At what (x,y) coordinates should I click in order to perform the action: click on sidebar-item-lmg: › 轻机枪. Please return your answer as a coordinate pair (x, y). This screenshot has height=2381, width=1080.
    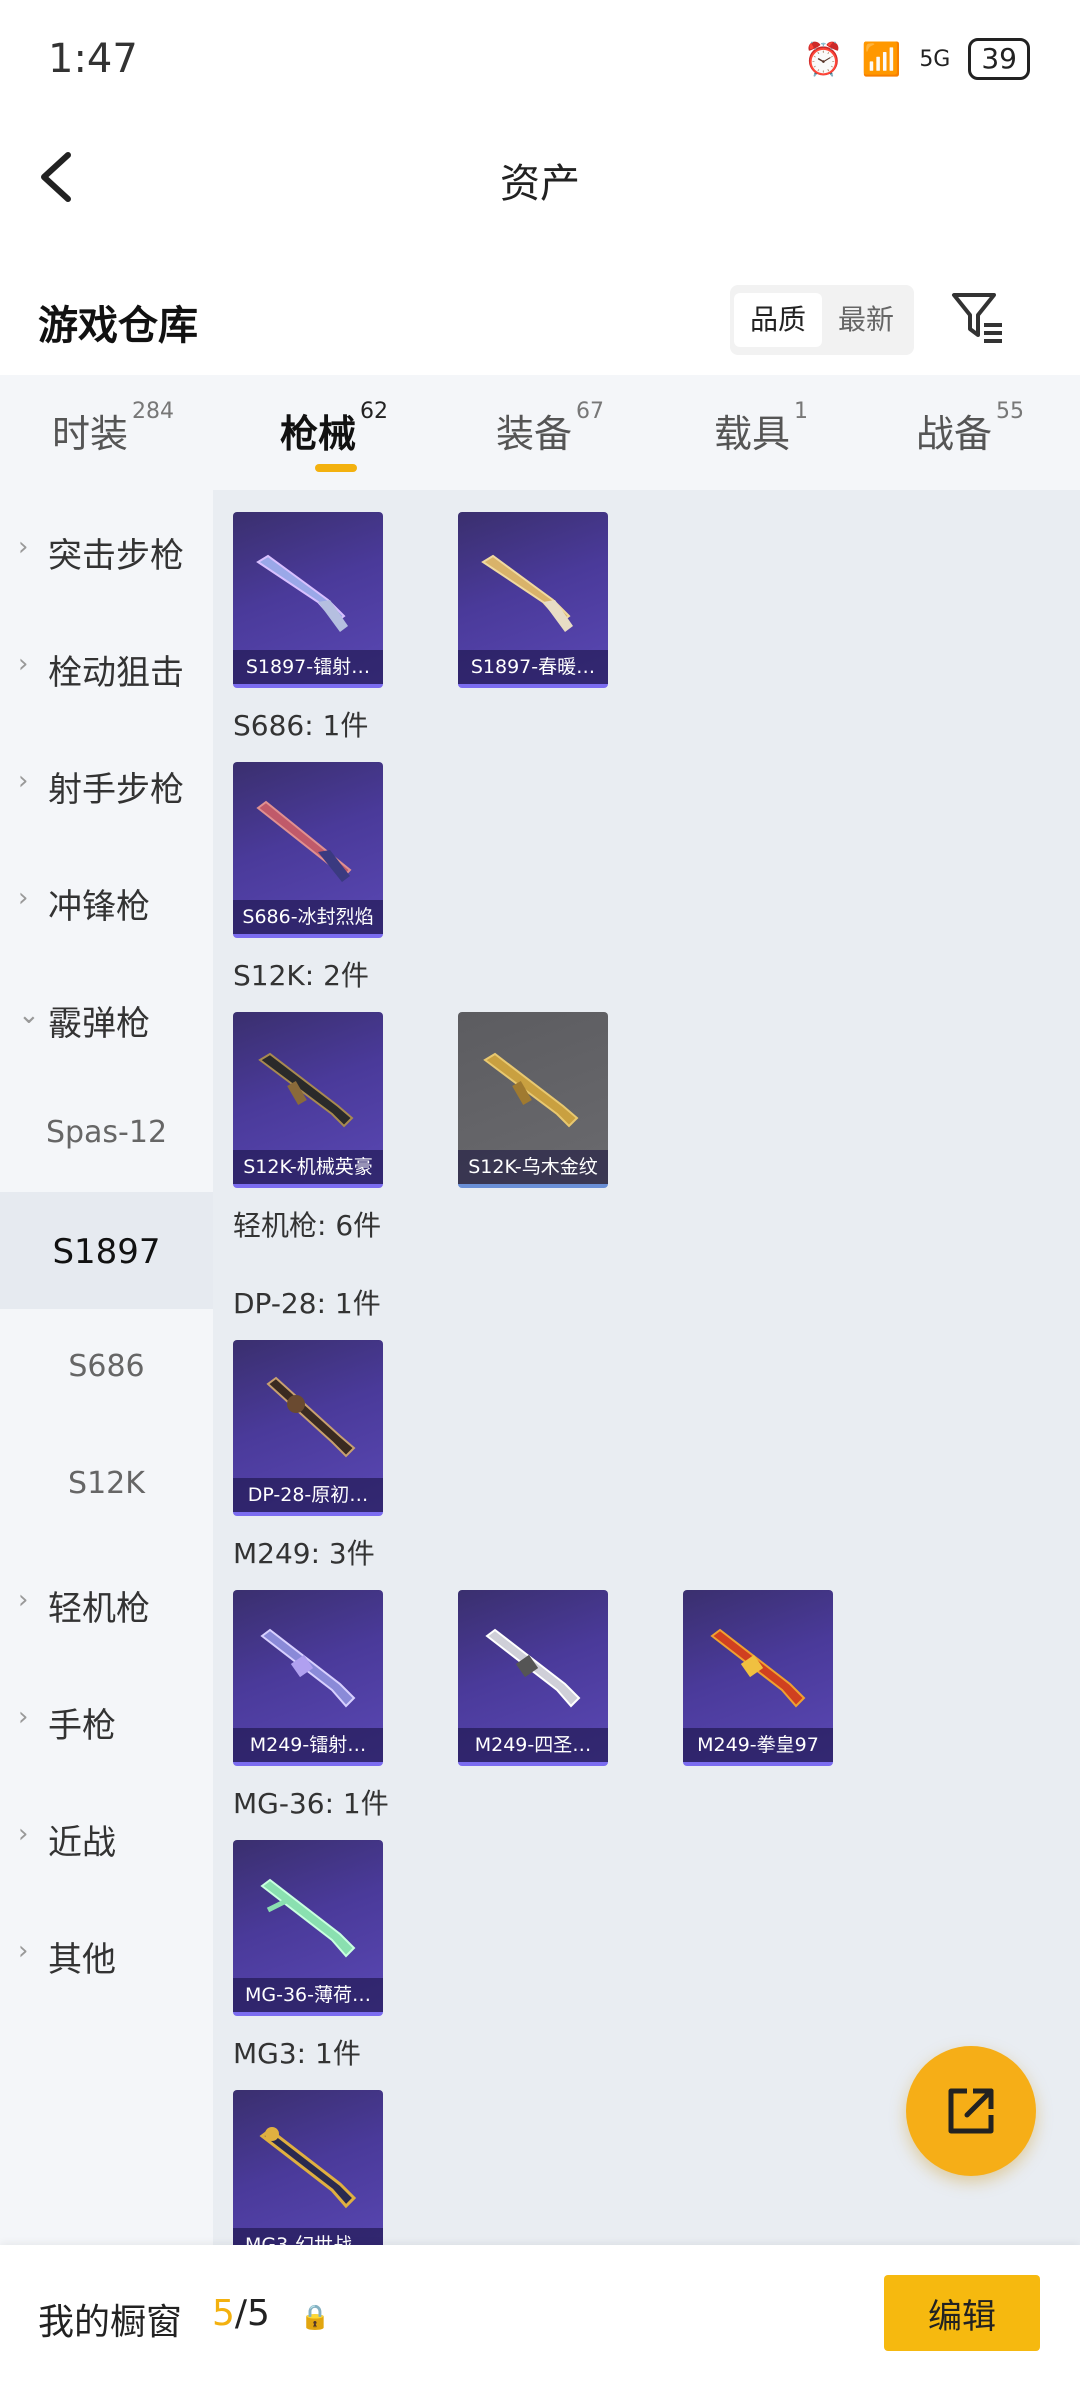
    Looking at the image, I should click on (106, 1601).